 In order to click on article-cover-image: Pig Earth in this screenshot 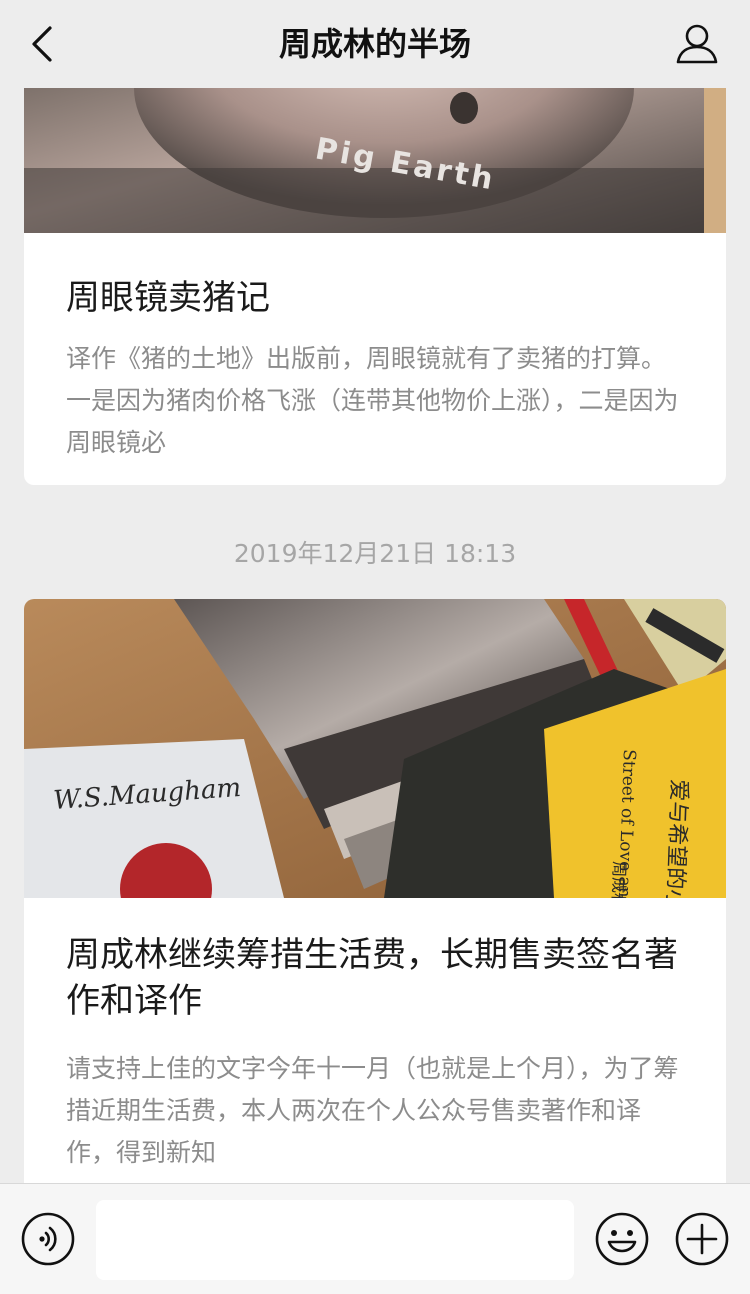, I will do `click(375, 160)`.